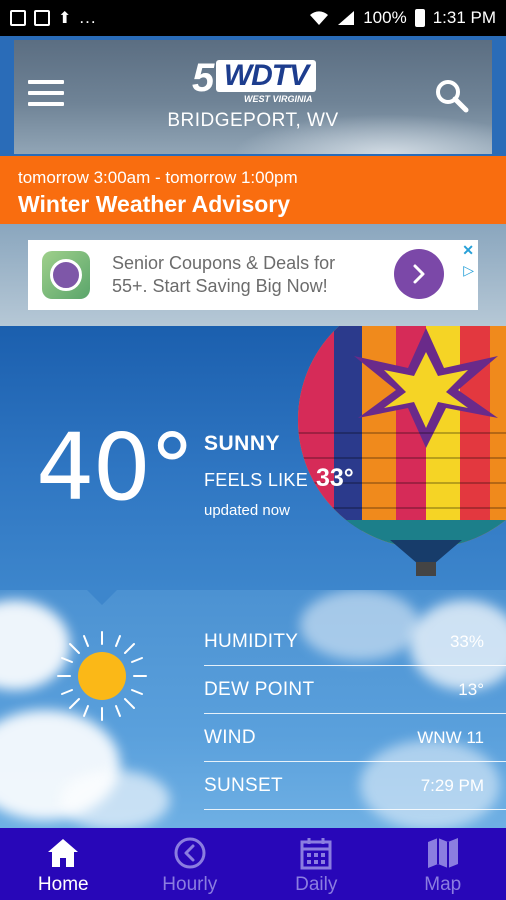  I want to click on nav-map: Map, so click(443, 864).